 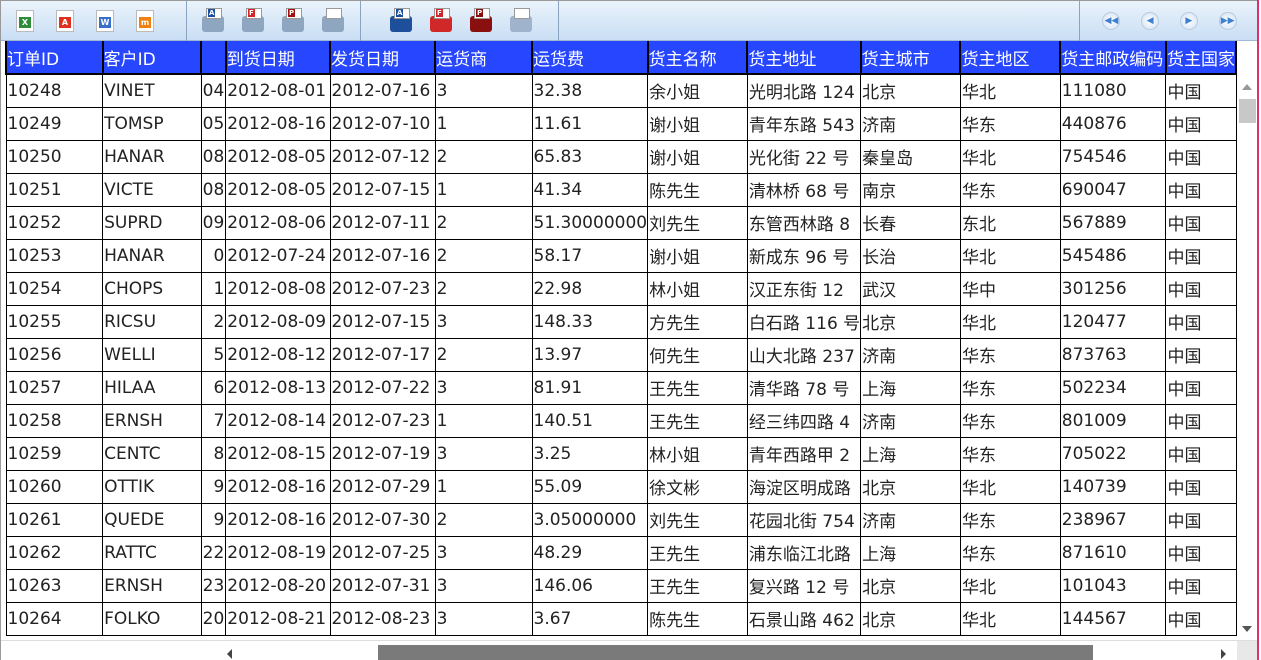 I want to click on table-cell: 58.17, so click(x=590, y=255).